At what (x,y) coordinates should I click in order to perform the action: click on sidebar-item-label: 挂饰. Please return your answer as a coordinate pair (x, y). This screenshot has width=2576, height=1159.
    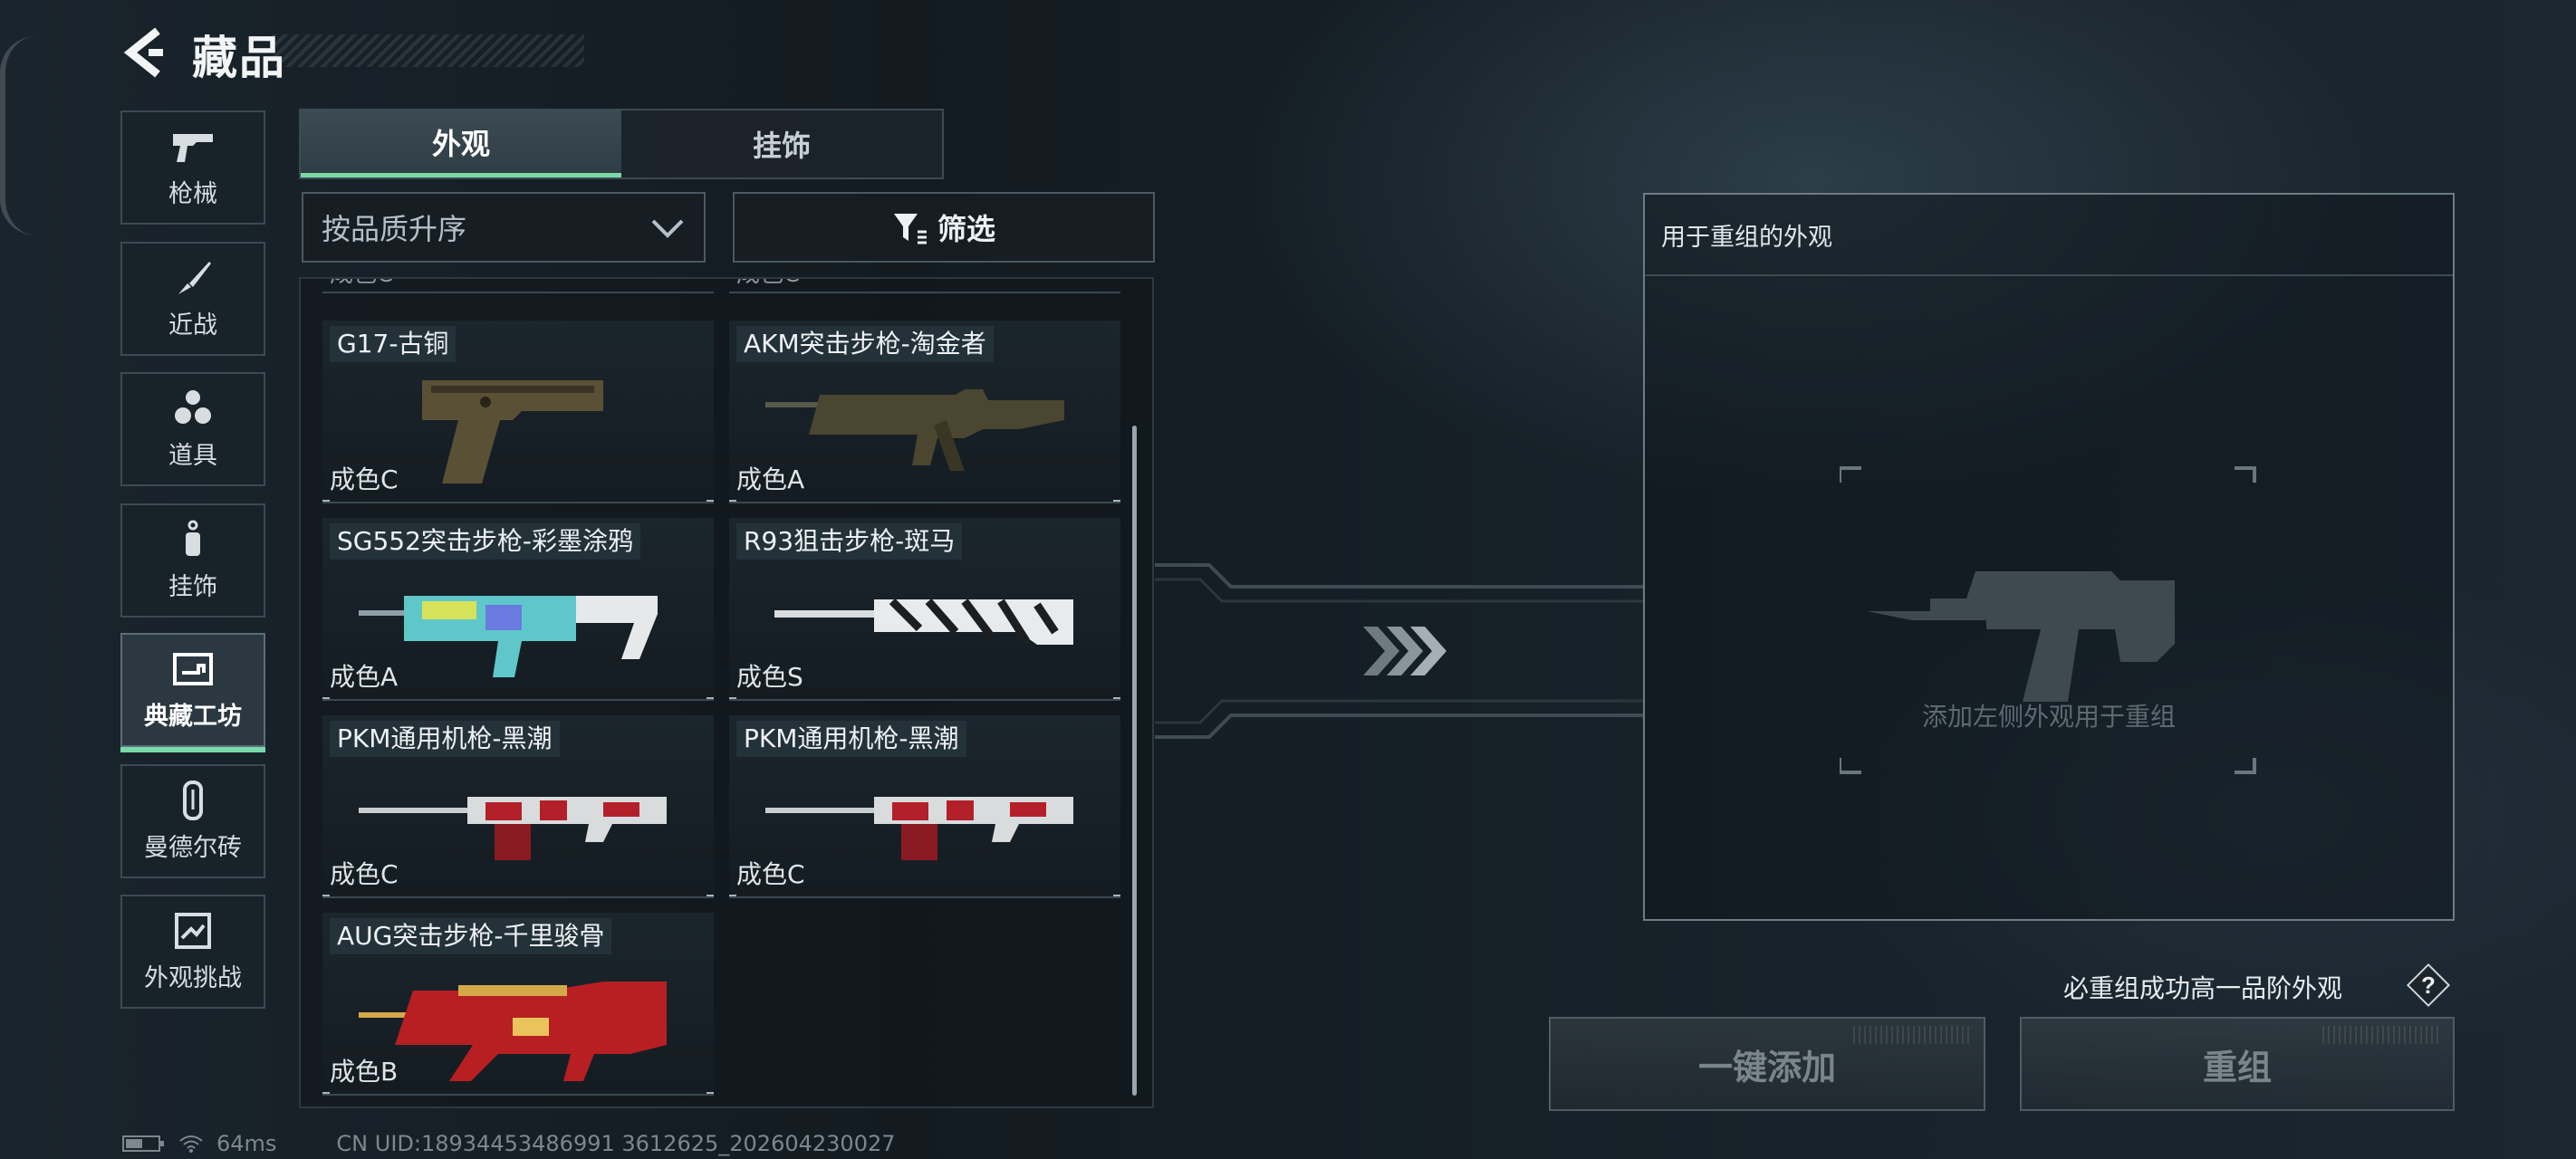
    Looking at the image, I should click on (192, 587).